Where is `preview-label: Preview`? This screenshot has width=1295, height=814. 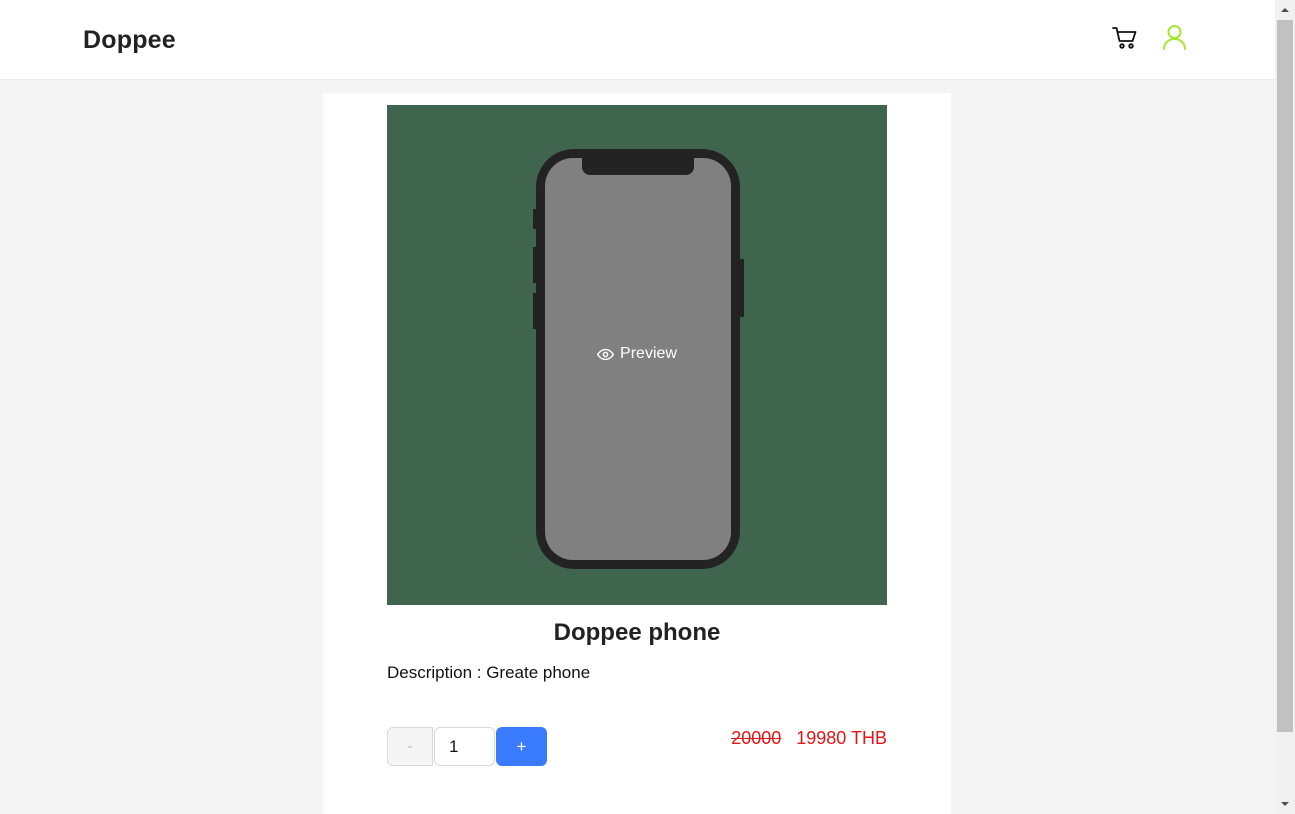 preview-label: Preview is located at coordinates (648, 353).